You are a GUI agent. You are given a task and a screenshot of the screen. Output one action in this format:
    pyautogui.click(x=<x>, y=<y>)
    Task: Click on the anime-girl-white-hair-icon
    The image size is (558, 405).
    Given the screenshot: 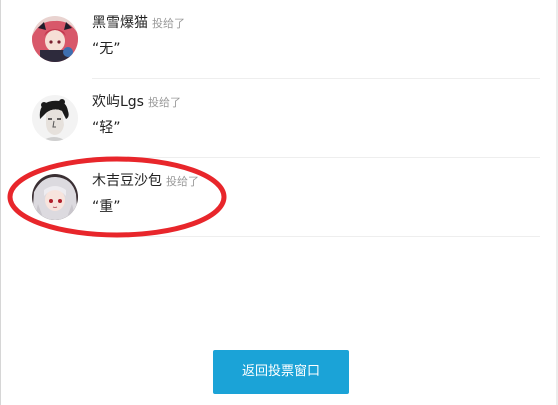 What is the action you would take?
    pyautogui.click(x=55, y=197)
    